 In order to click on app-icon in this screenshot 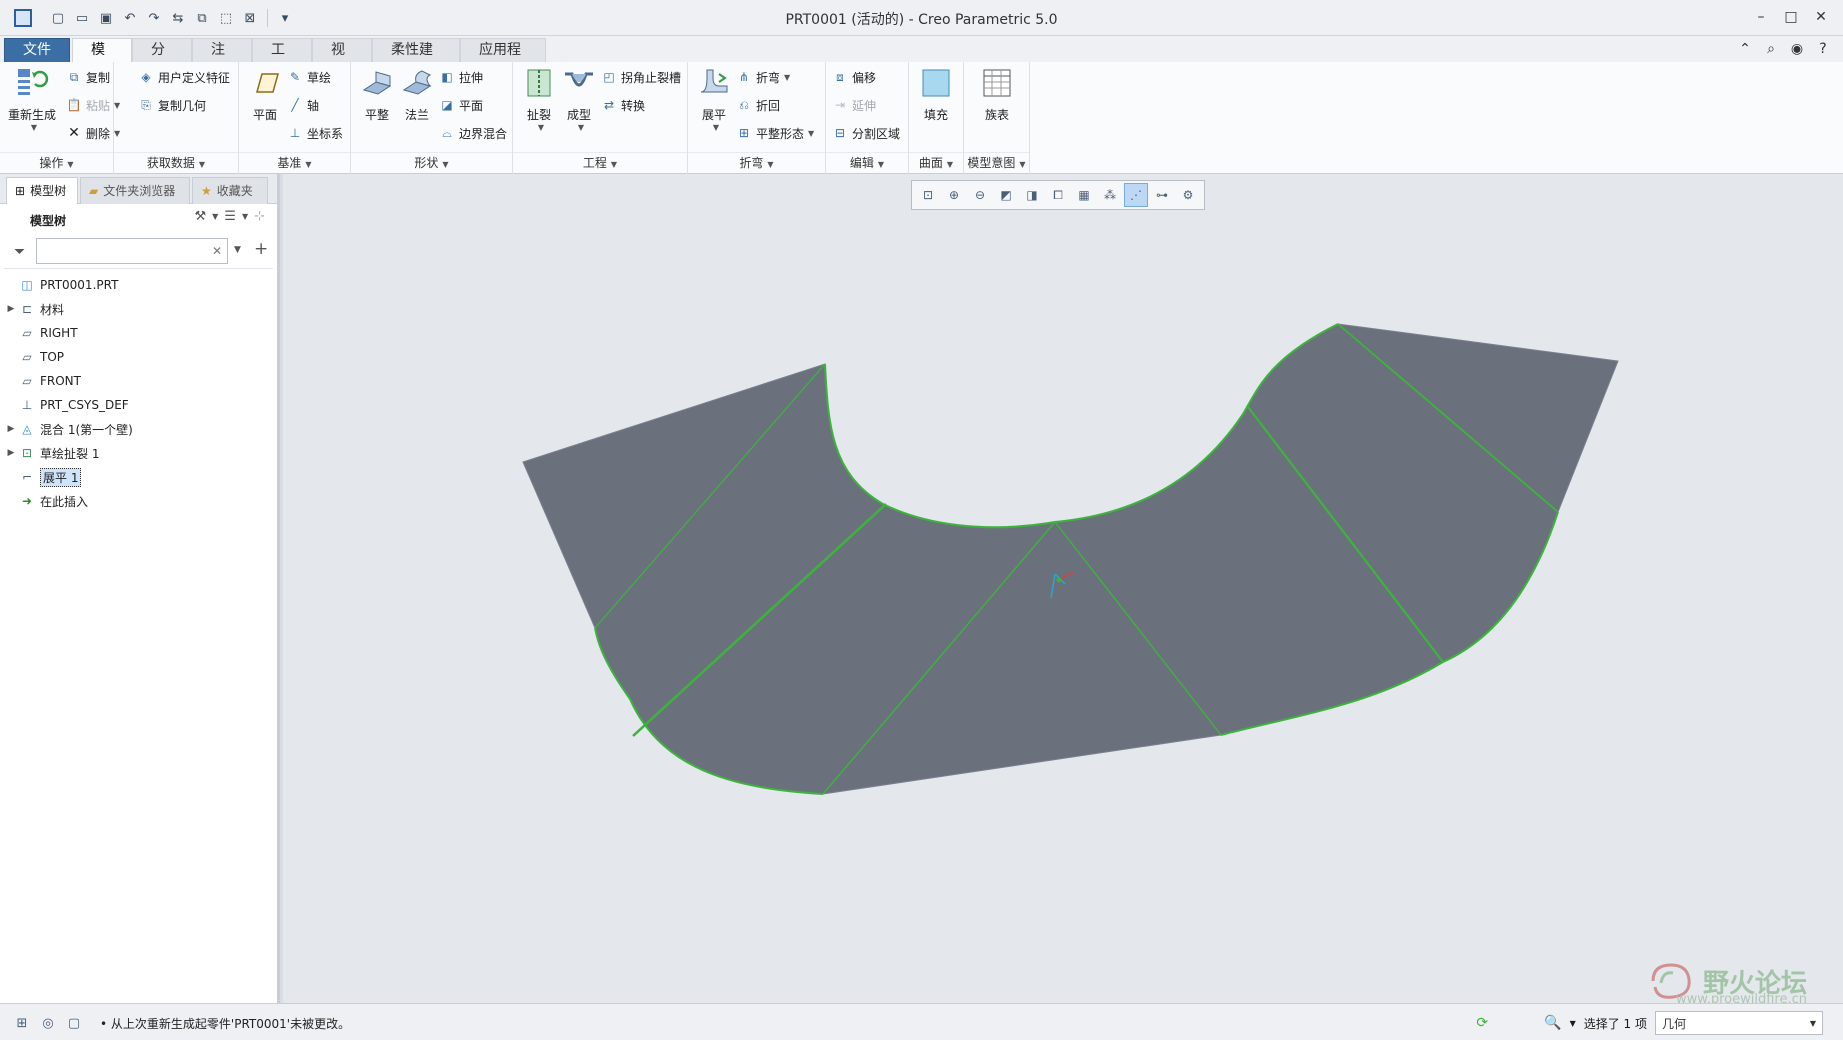, I will do `click(23, 18)`.